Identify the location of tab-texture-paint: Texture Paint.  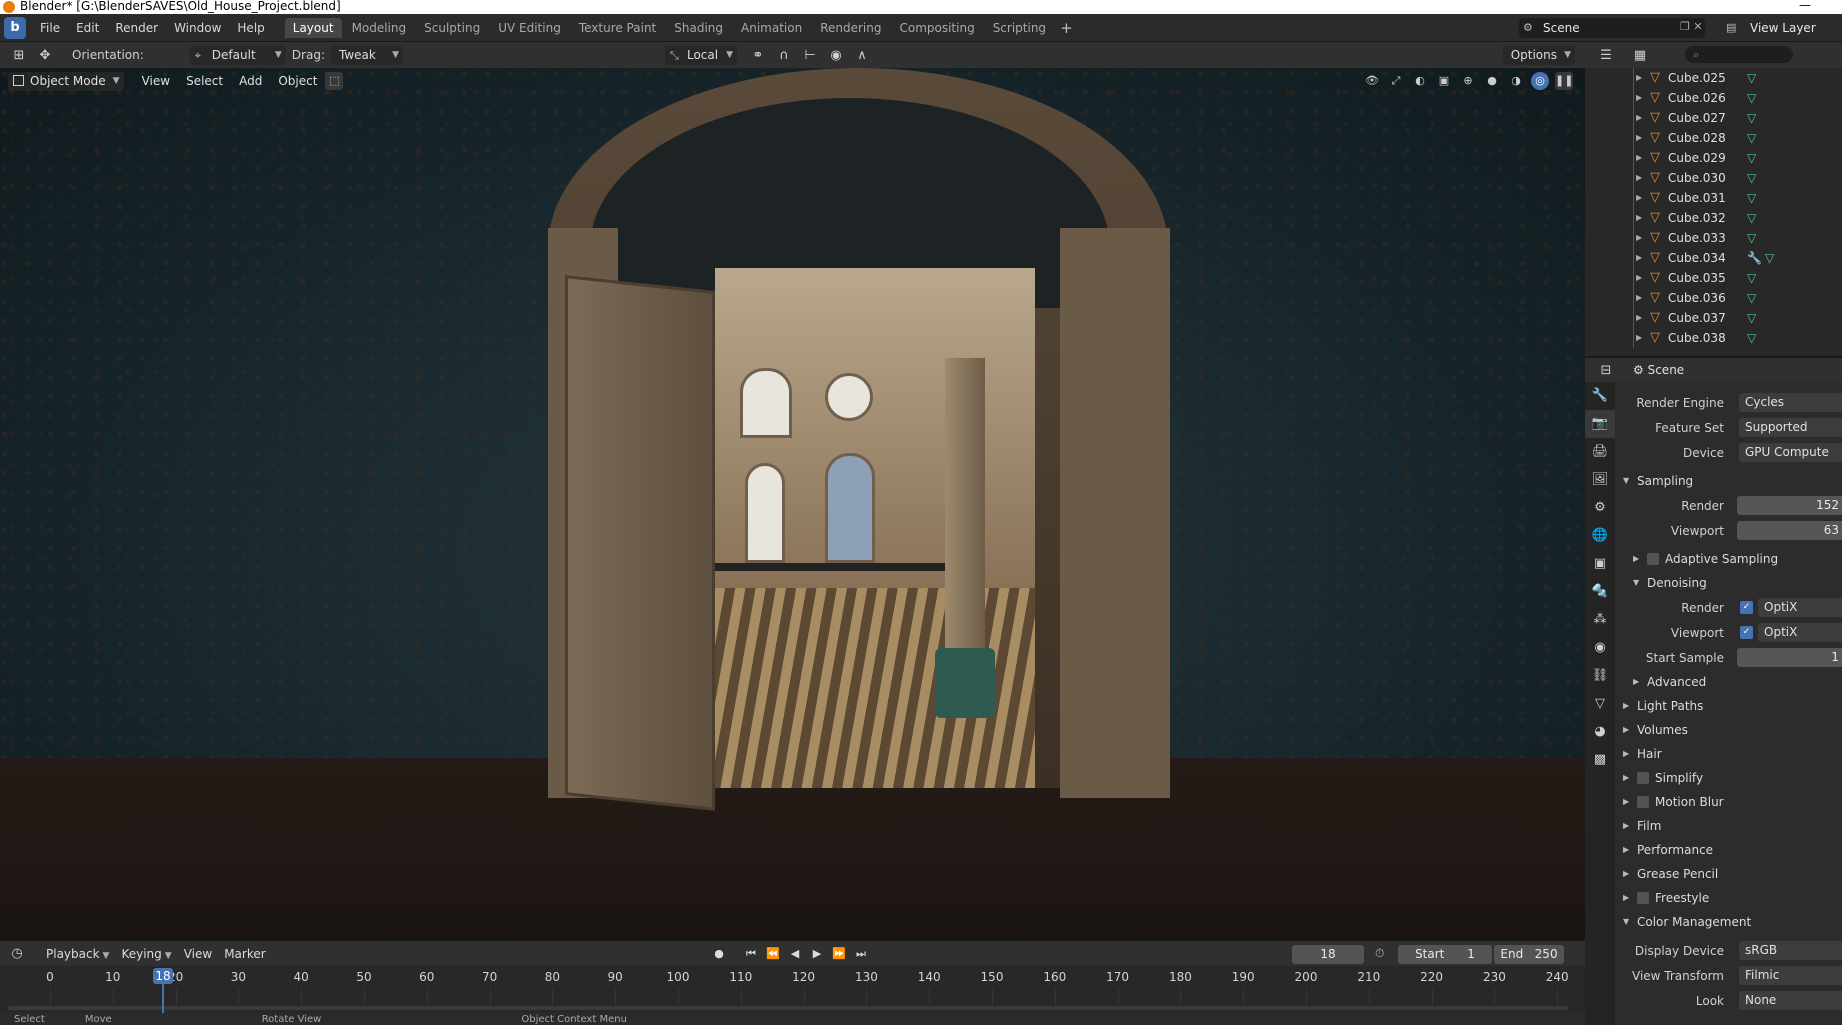
(617, 28).